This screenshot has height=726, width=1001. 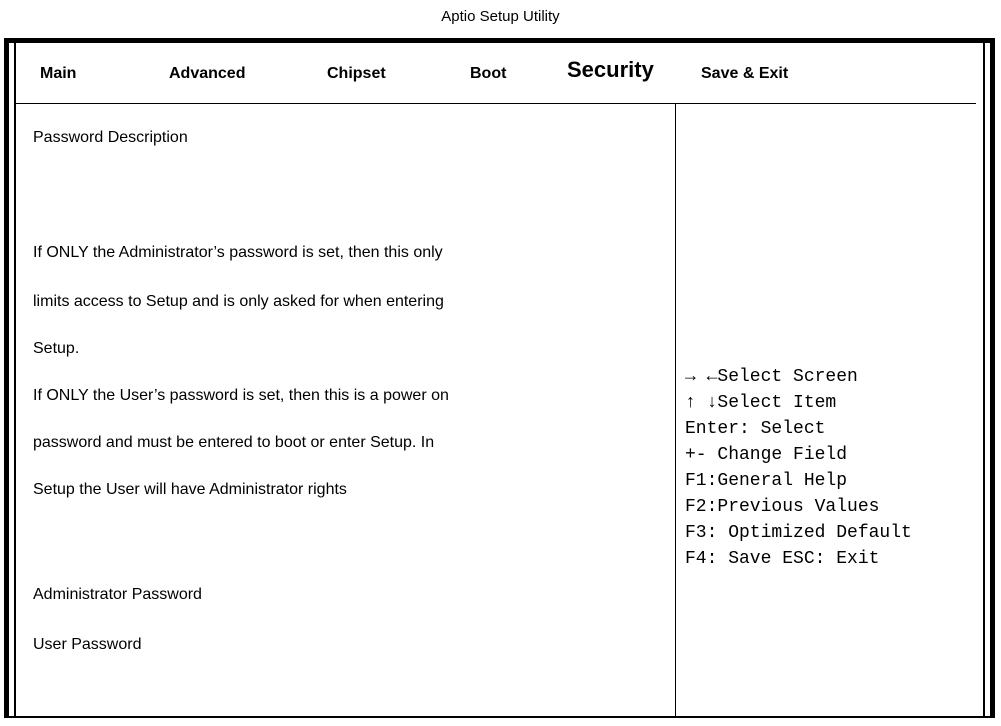 What do you see at coordinates (488, 74) in the screenshot?
I see `tab-boot: Boot` at bounding box center [488, 74].